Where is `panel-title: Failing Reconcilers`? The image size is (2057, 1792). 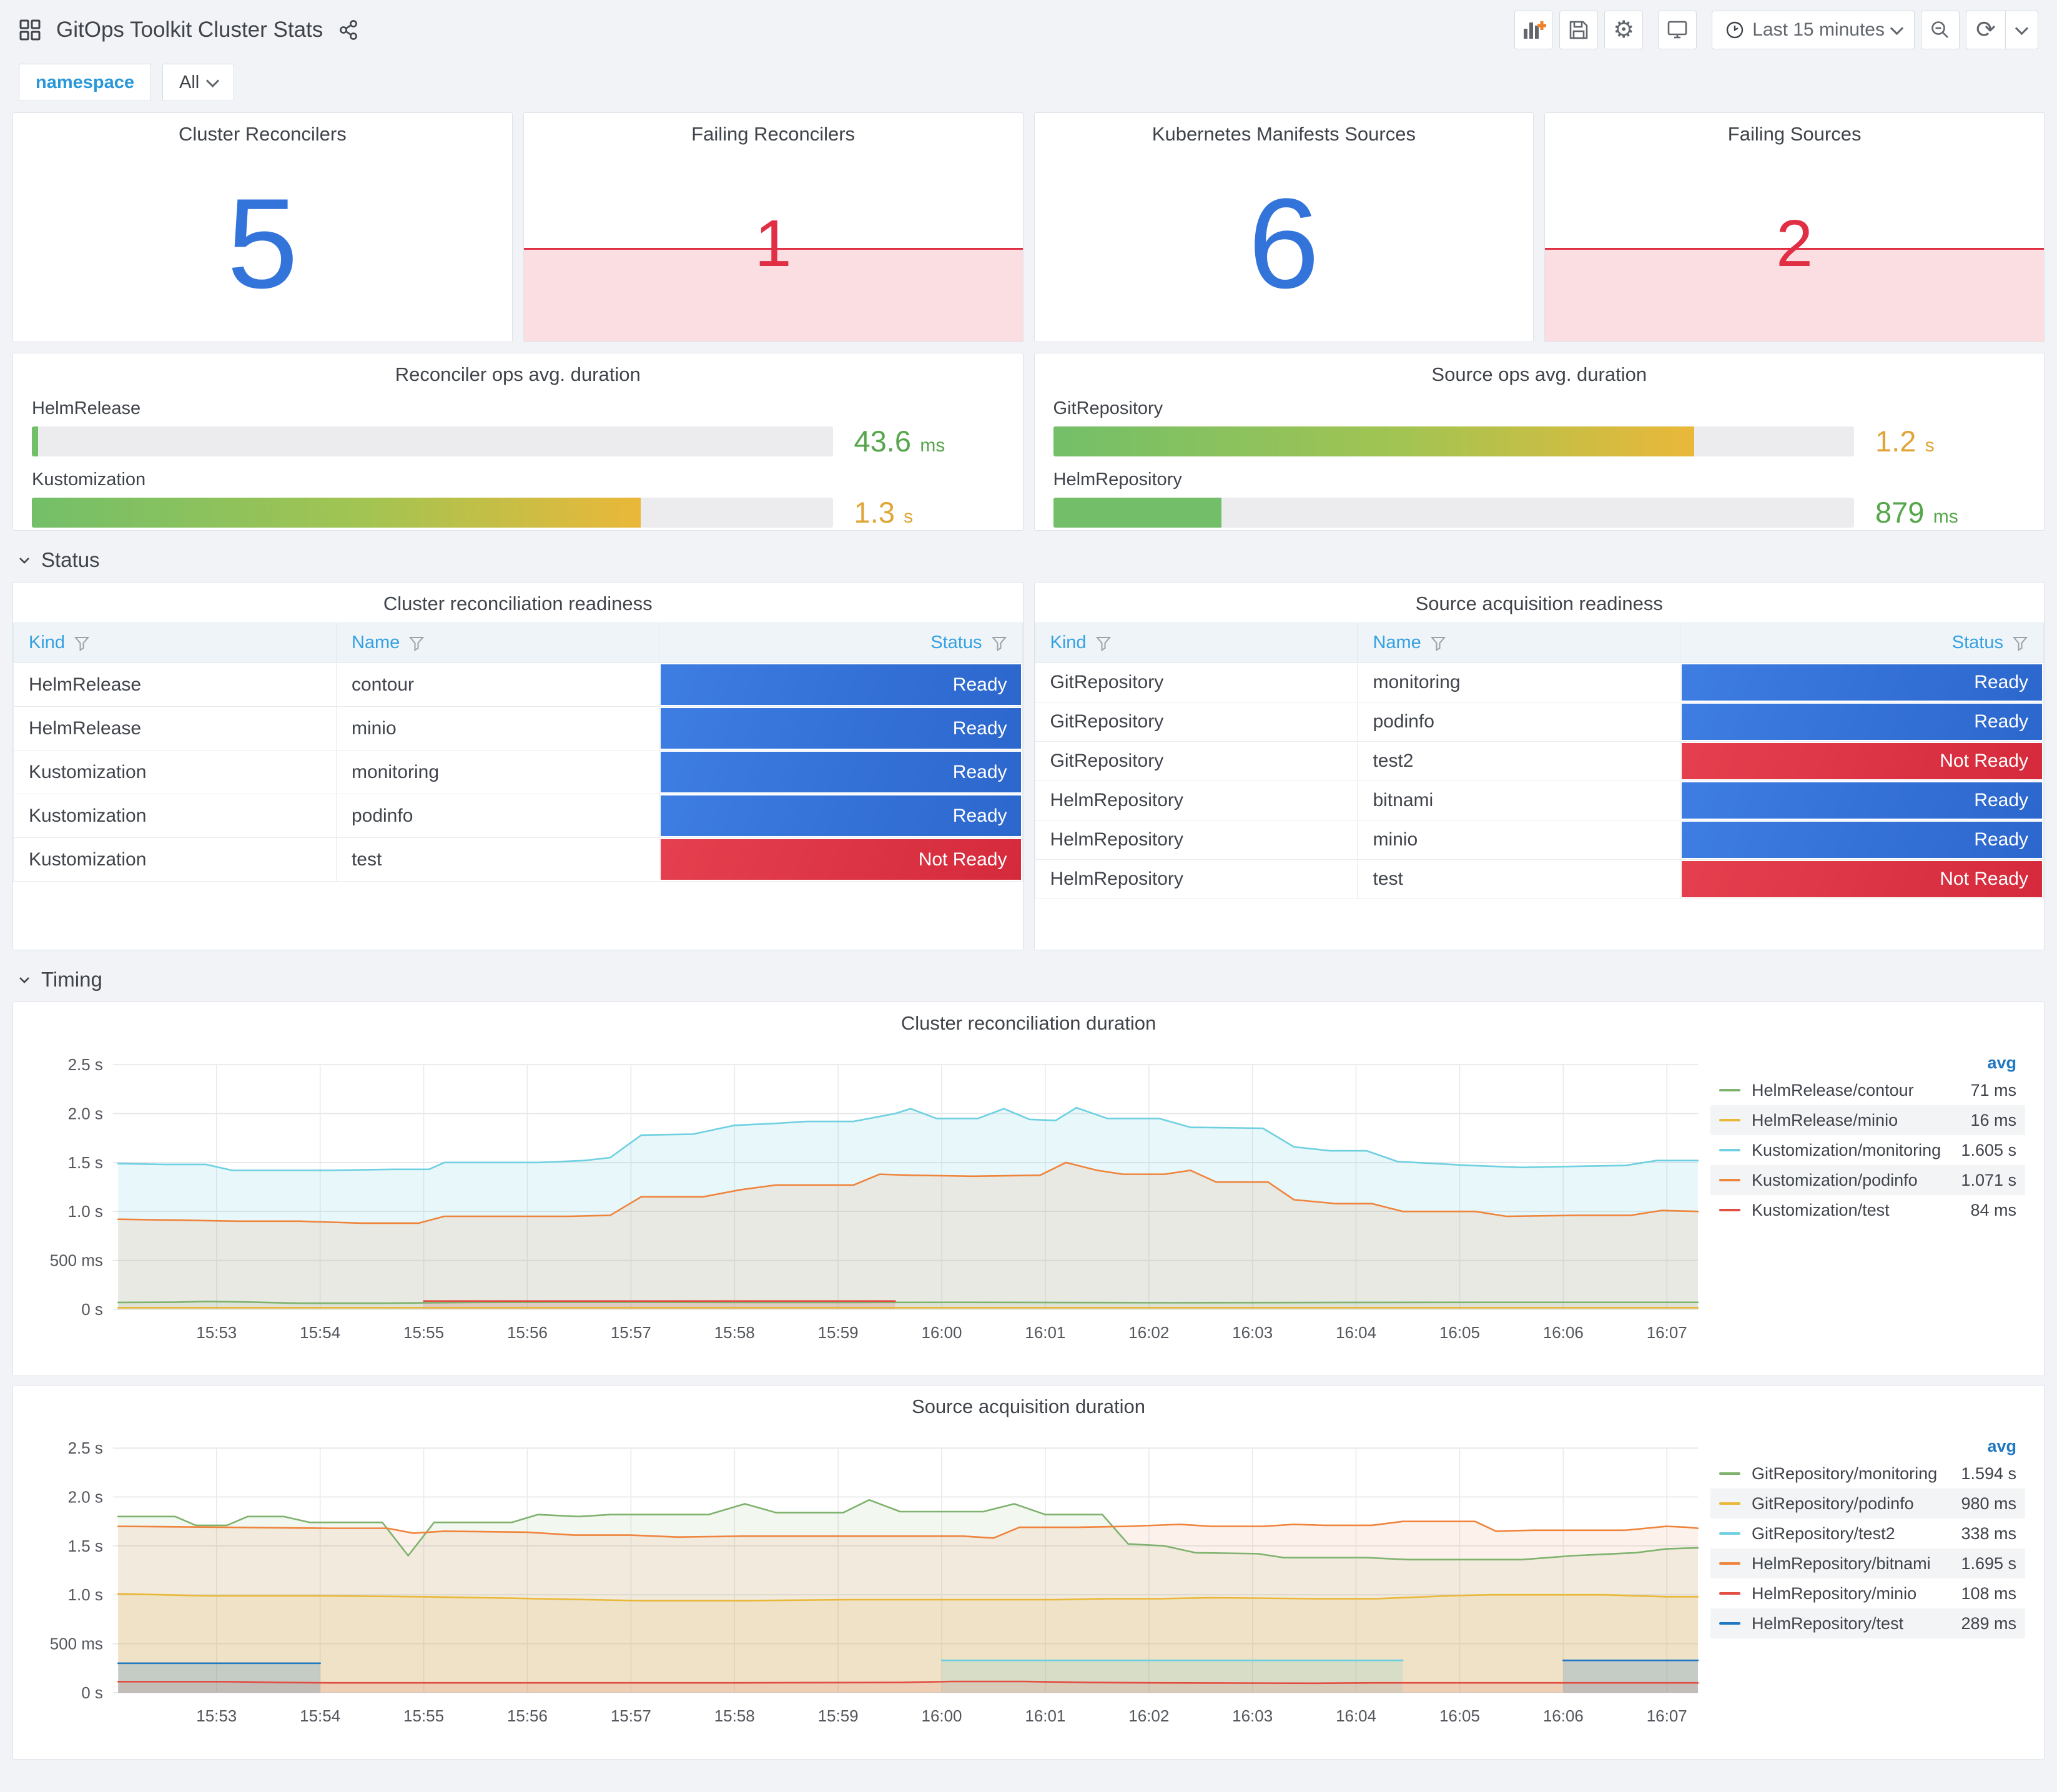 panel-title: Failing Reconcilers is located at coordinates (773, 129).